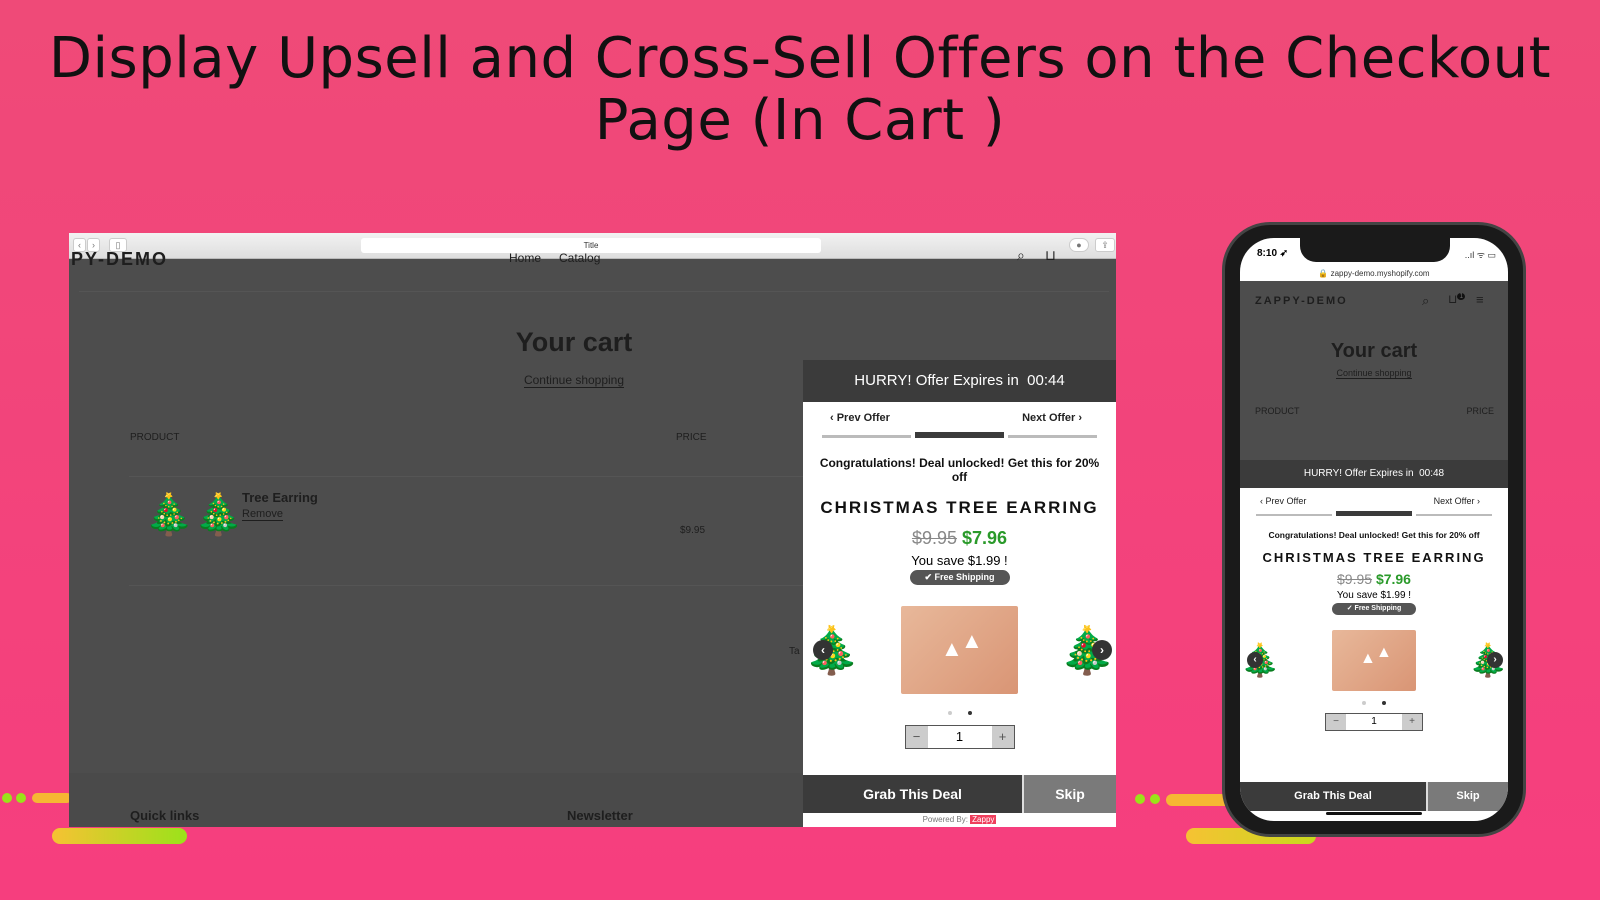 Image resolution: width=1600 pixels, height=900 pixels. I want to click on carousel-next-arrow-icon: ›, so click(1102, 650).